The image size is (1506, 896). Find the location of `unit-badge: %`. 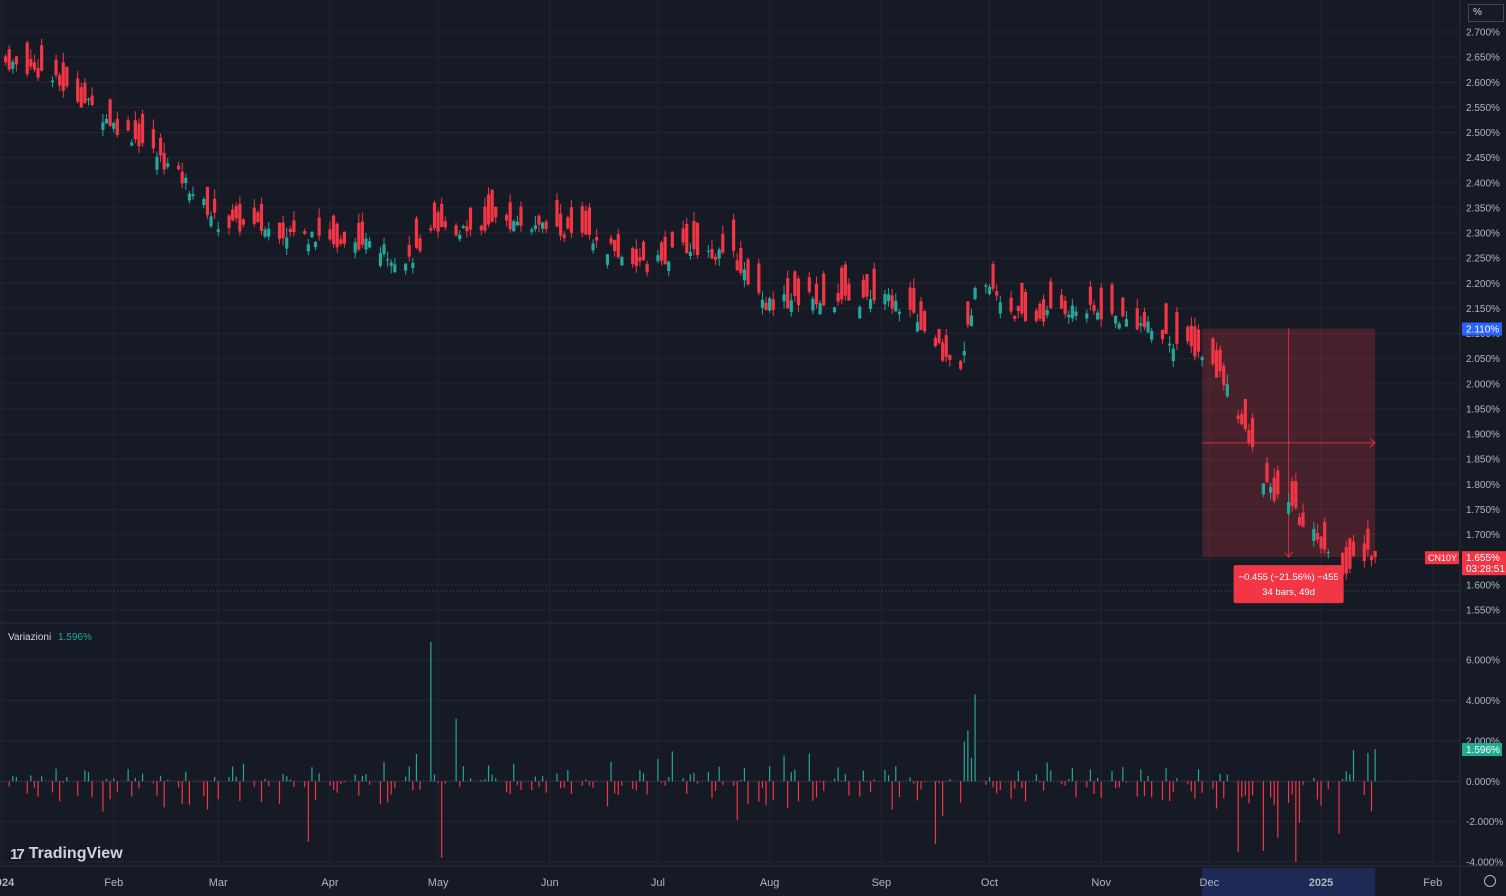

unit-badge: % is located at coordinates (1486, 13).